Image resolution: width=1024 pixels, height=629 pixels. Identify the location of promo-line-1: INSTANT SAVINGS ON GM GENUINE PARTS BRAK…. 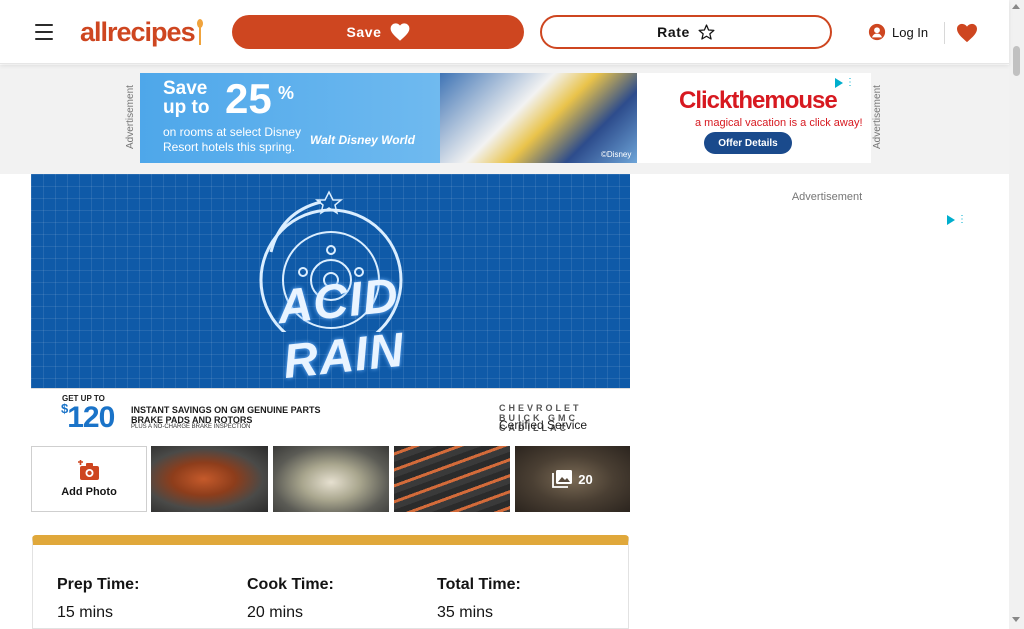
(226, 415).